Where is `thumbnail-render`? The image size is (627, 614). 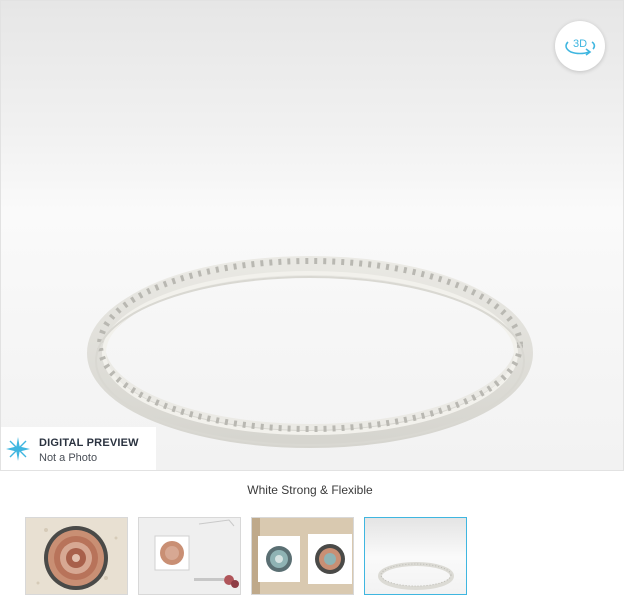
thumbnail-render is located at coordinates (415, 556).